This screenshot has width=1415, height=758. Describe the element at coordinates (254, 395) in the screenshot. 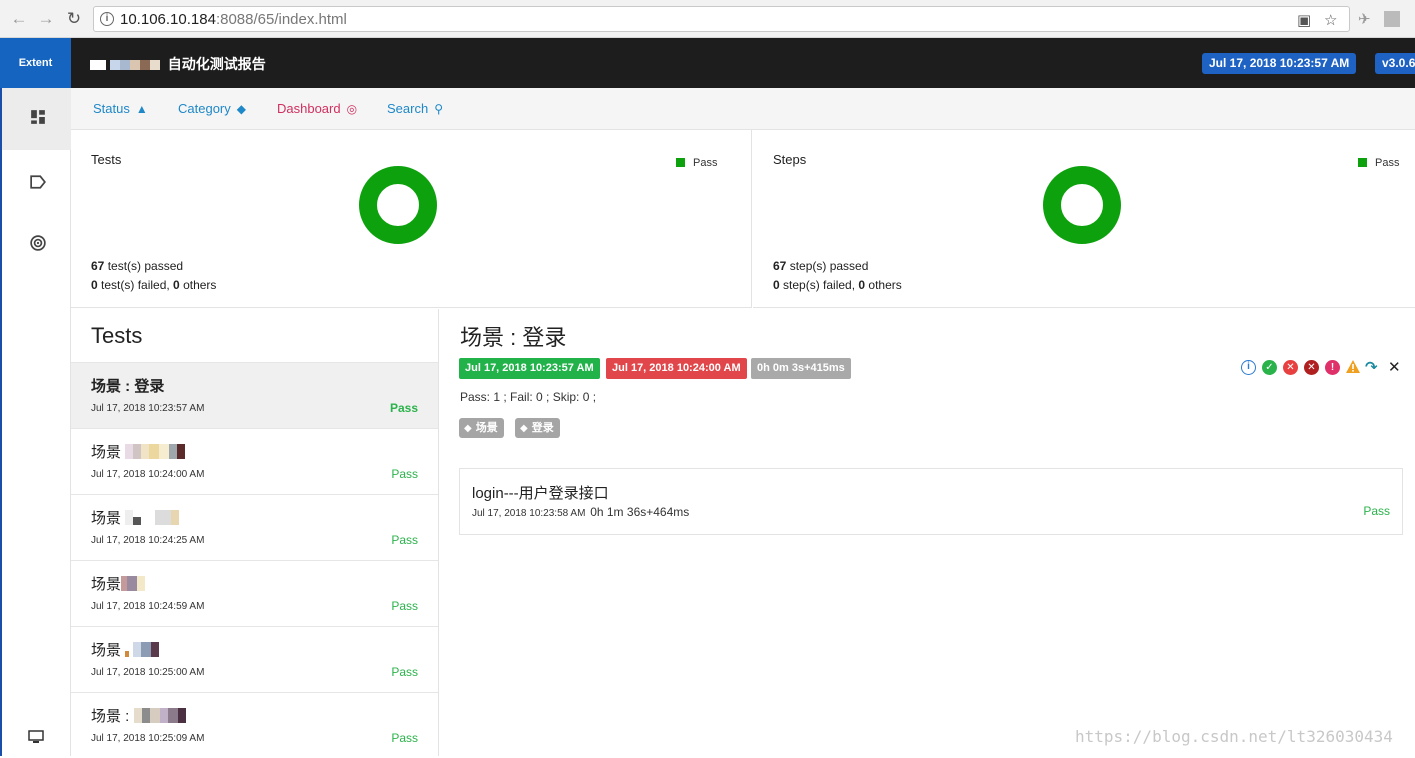

I see `list-item: 场景 : 登录 Jul 17, 2018 10:23:57 AM Pass` at that location.